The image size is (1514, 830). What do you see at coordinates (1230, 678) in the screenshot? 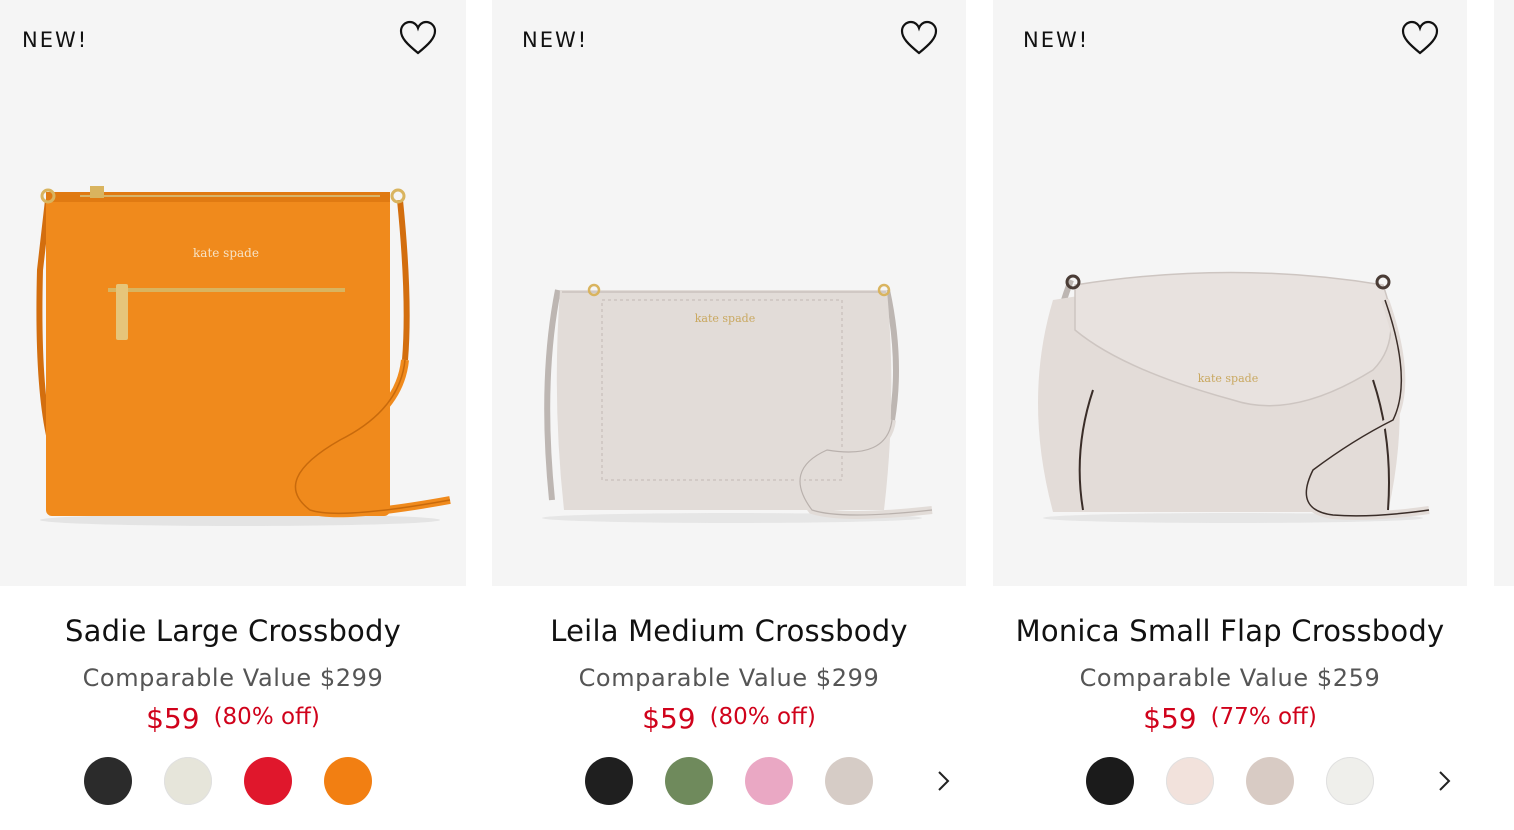
I see `comparable-value: Comparable Value $259` at bounding box center [1230, 678].